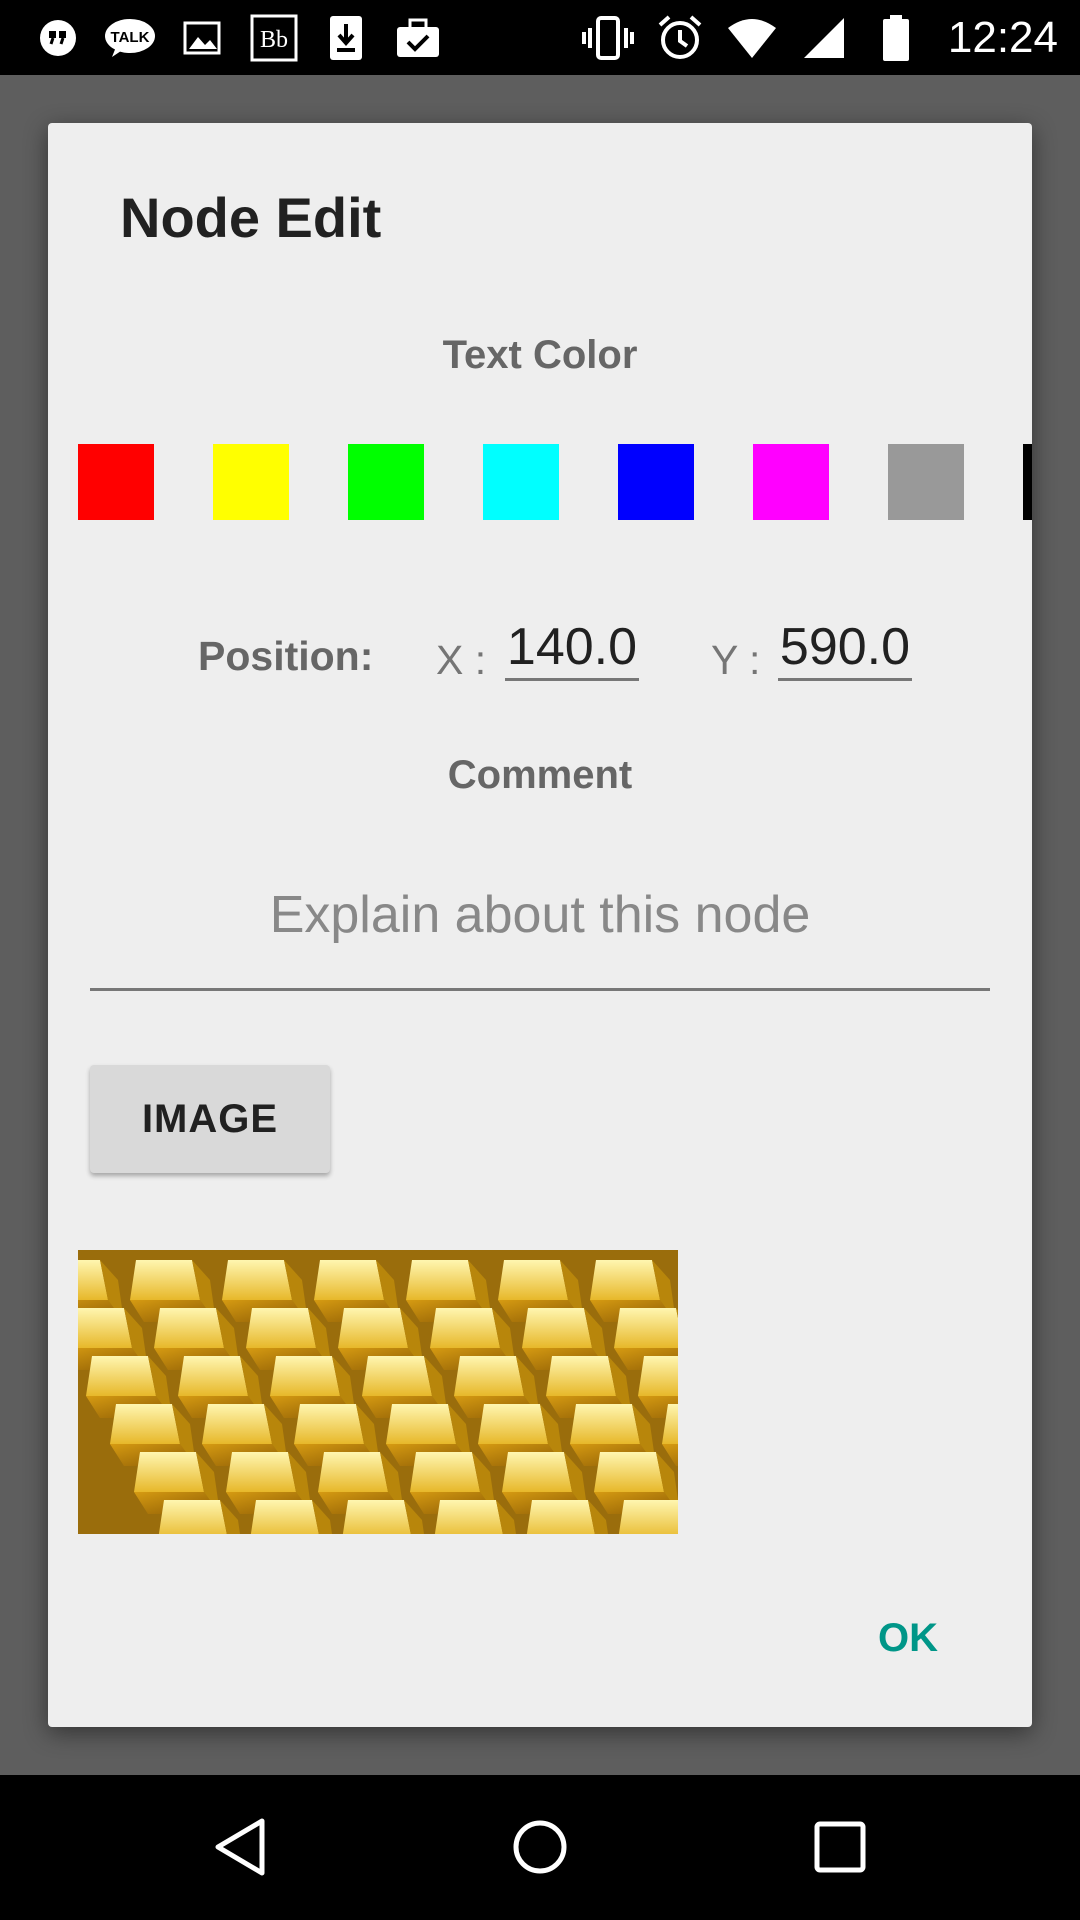 This screenshot has width=1080, height=1920. What do you see at coordinates (540, 775) in the screenshot?
I see `comment-label: Comment` at bounding box center [540, 775].